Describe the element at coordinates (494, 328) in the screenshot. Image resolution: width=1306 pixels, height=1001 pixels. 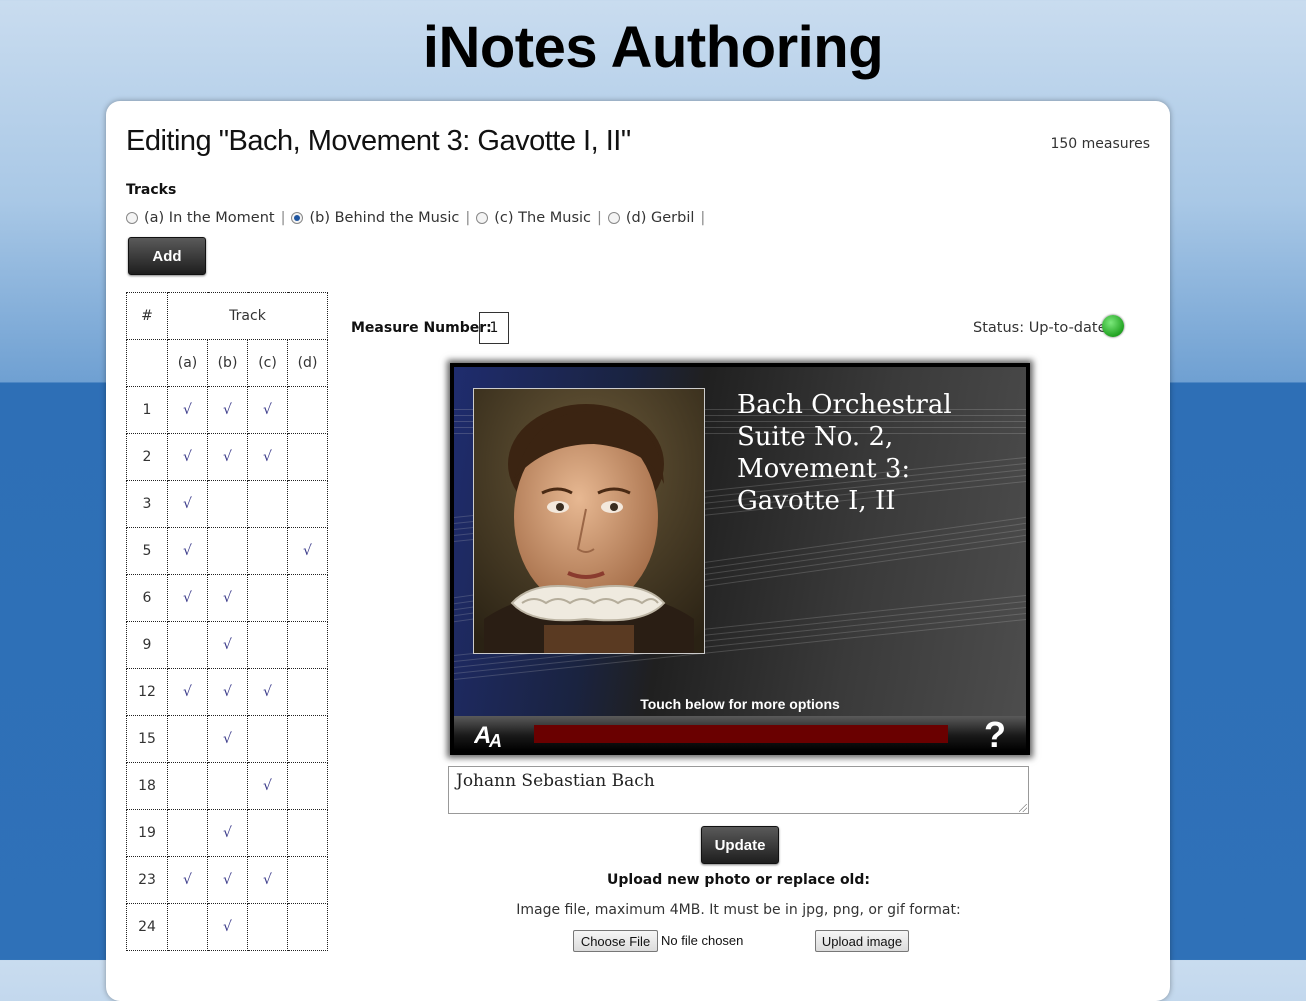
I see `measure-number-input: 1` at that location.